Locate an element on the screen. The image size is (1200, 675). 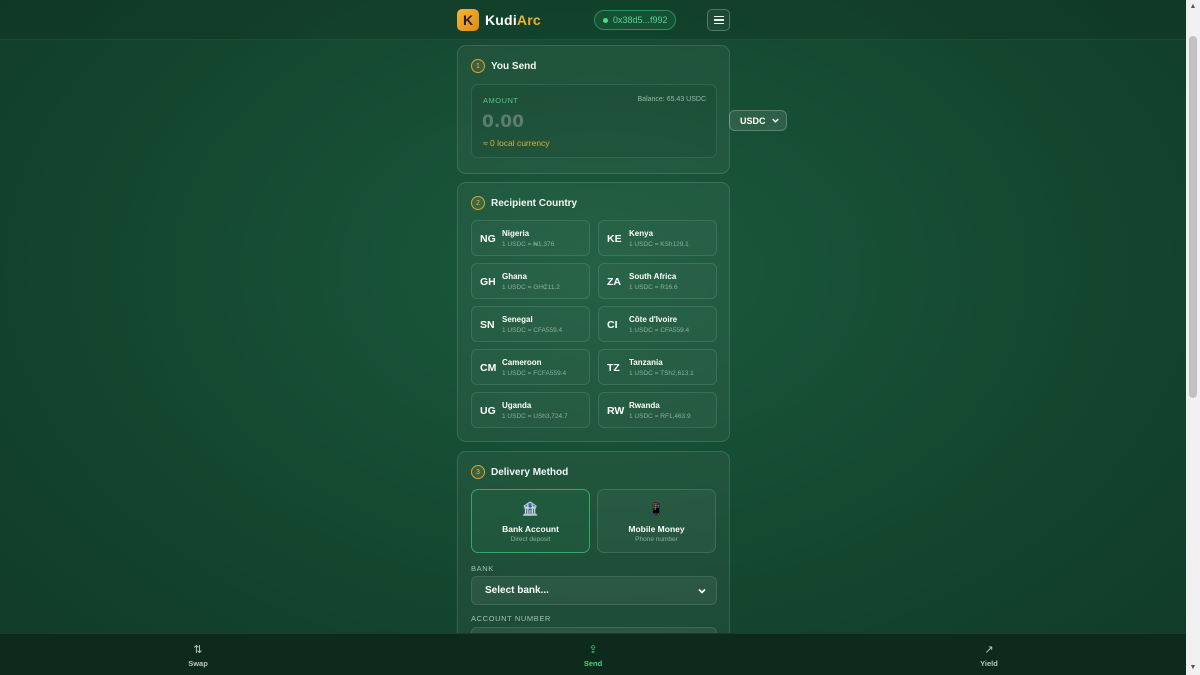
country-code: TZ is located at coordinates (613, 368).